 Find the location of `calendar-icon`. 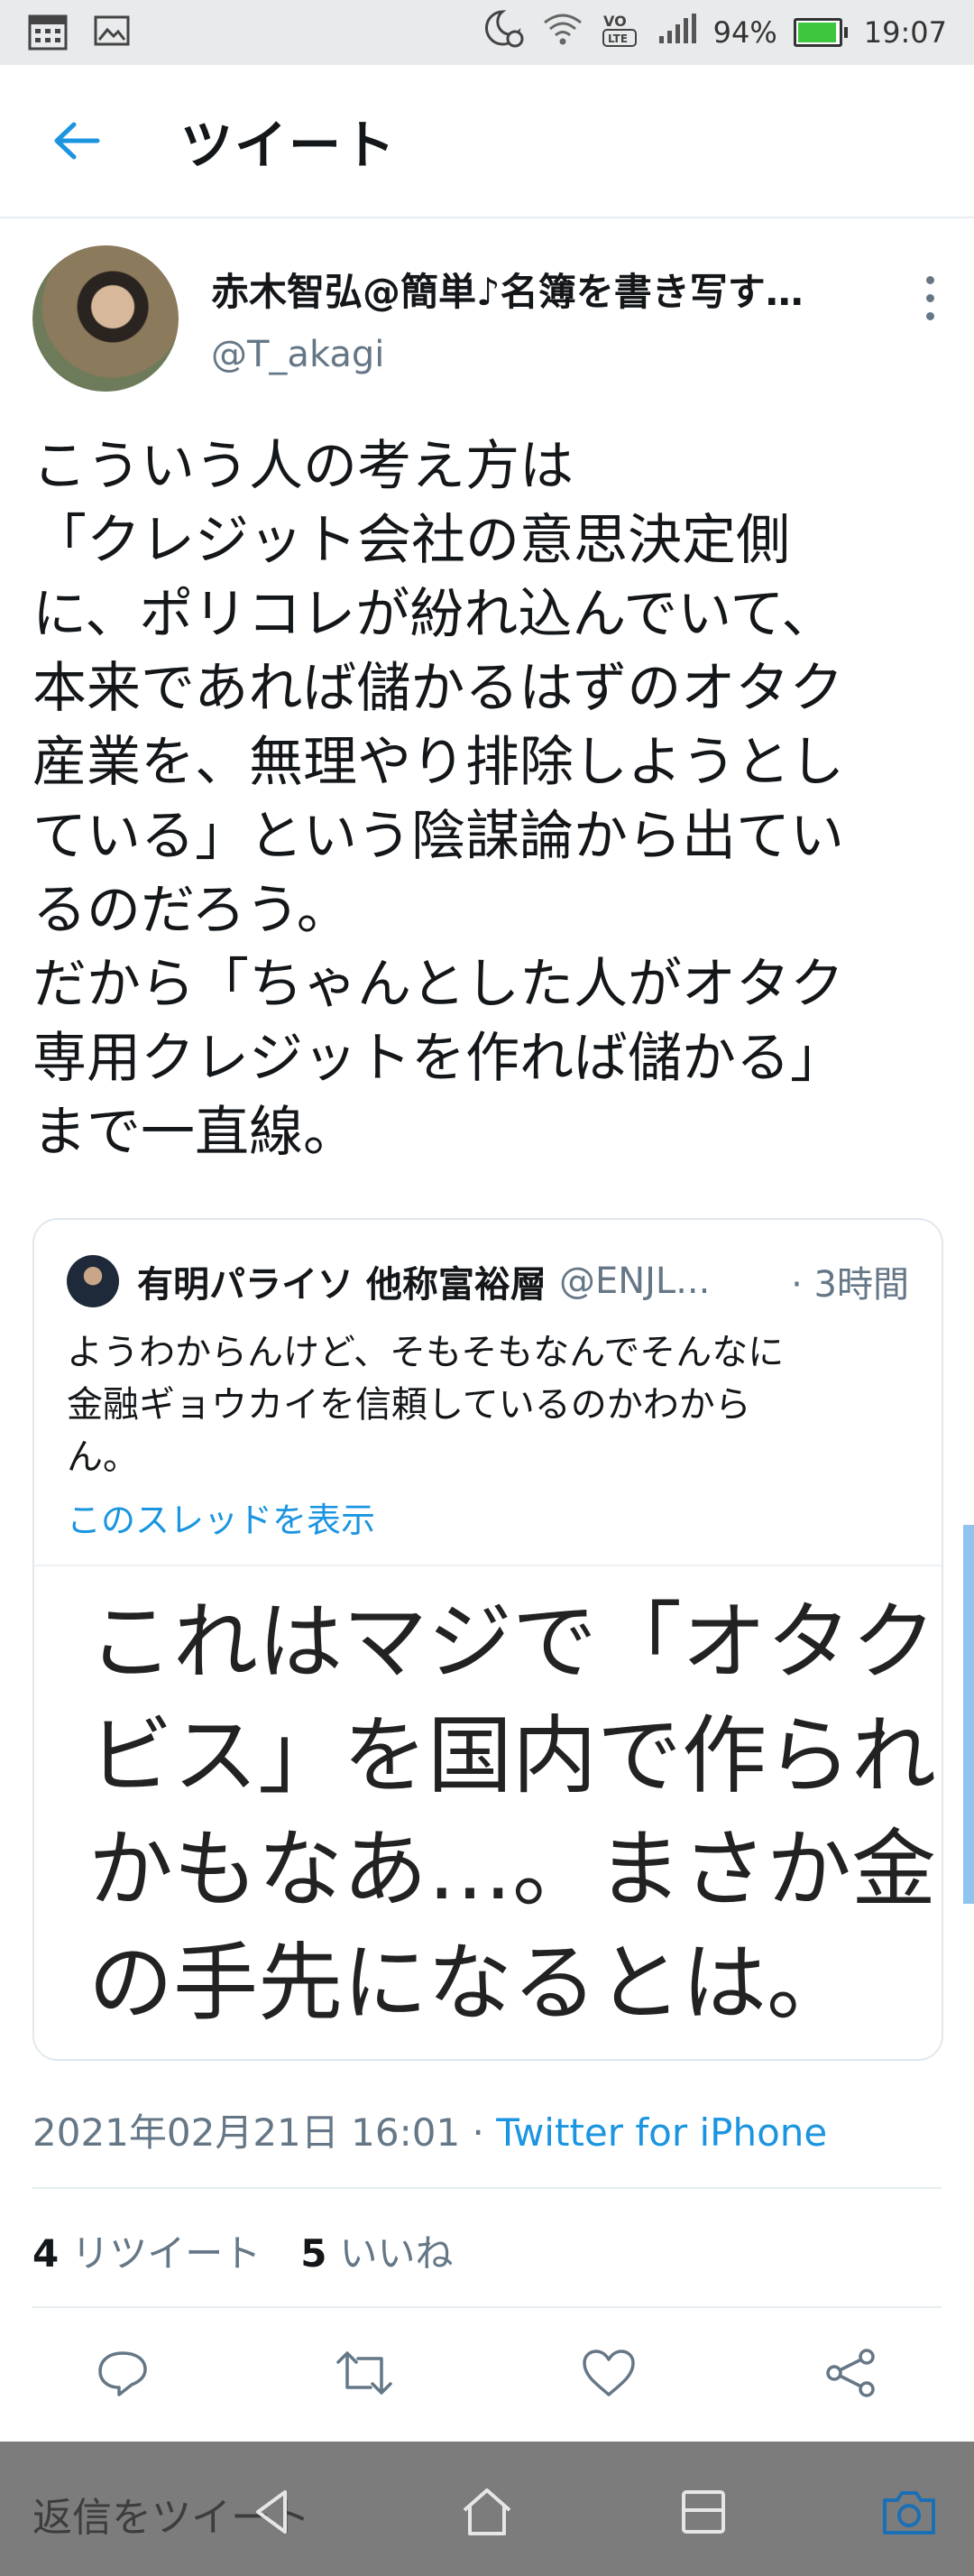

calendar-icon is located at coordinates (48, 32).